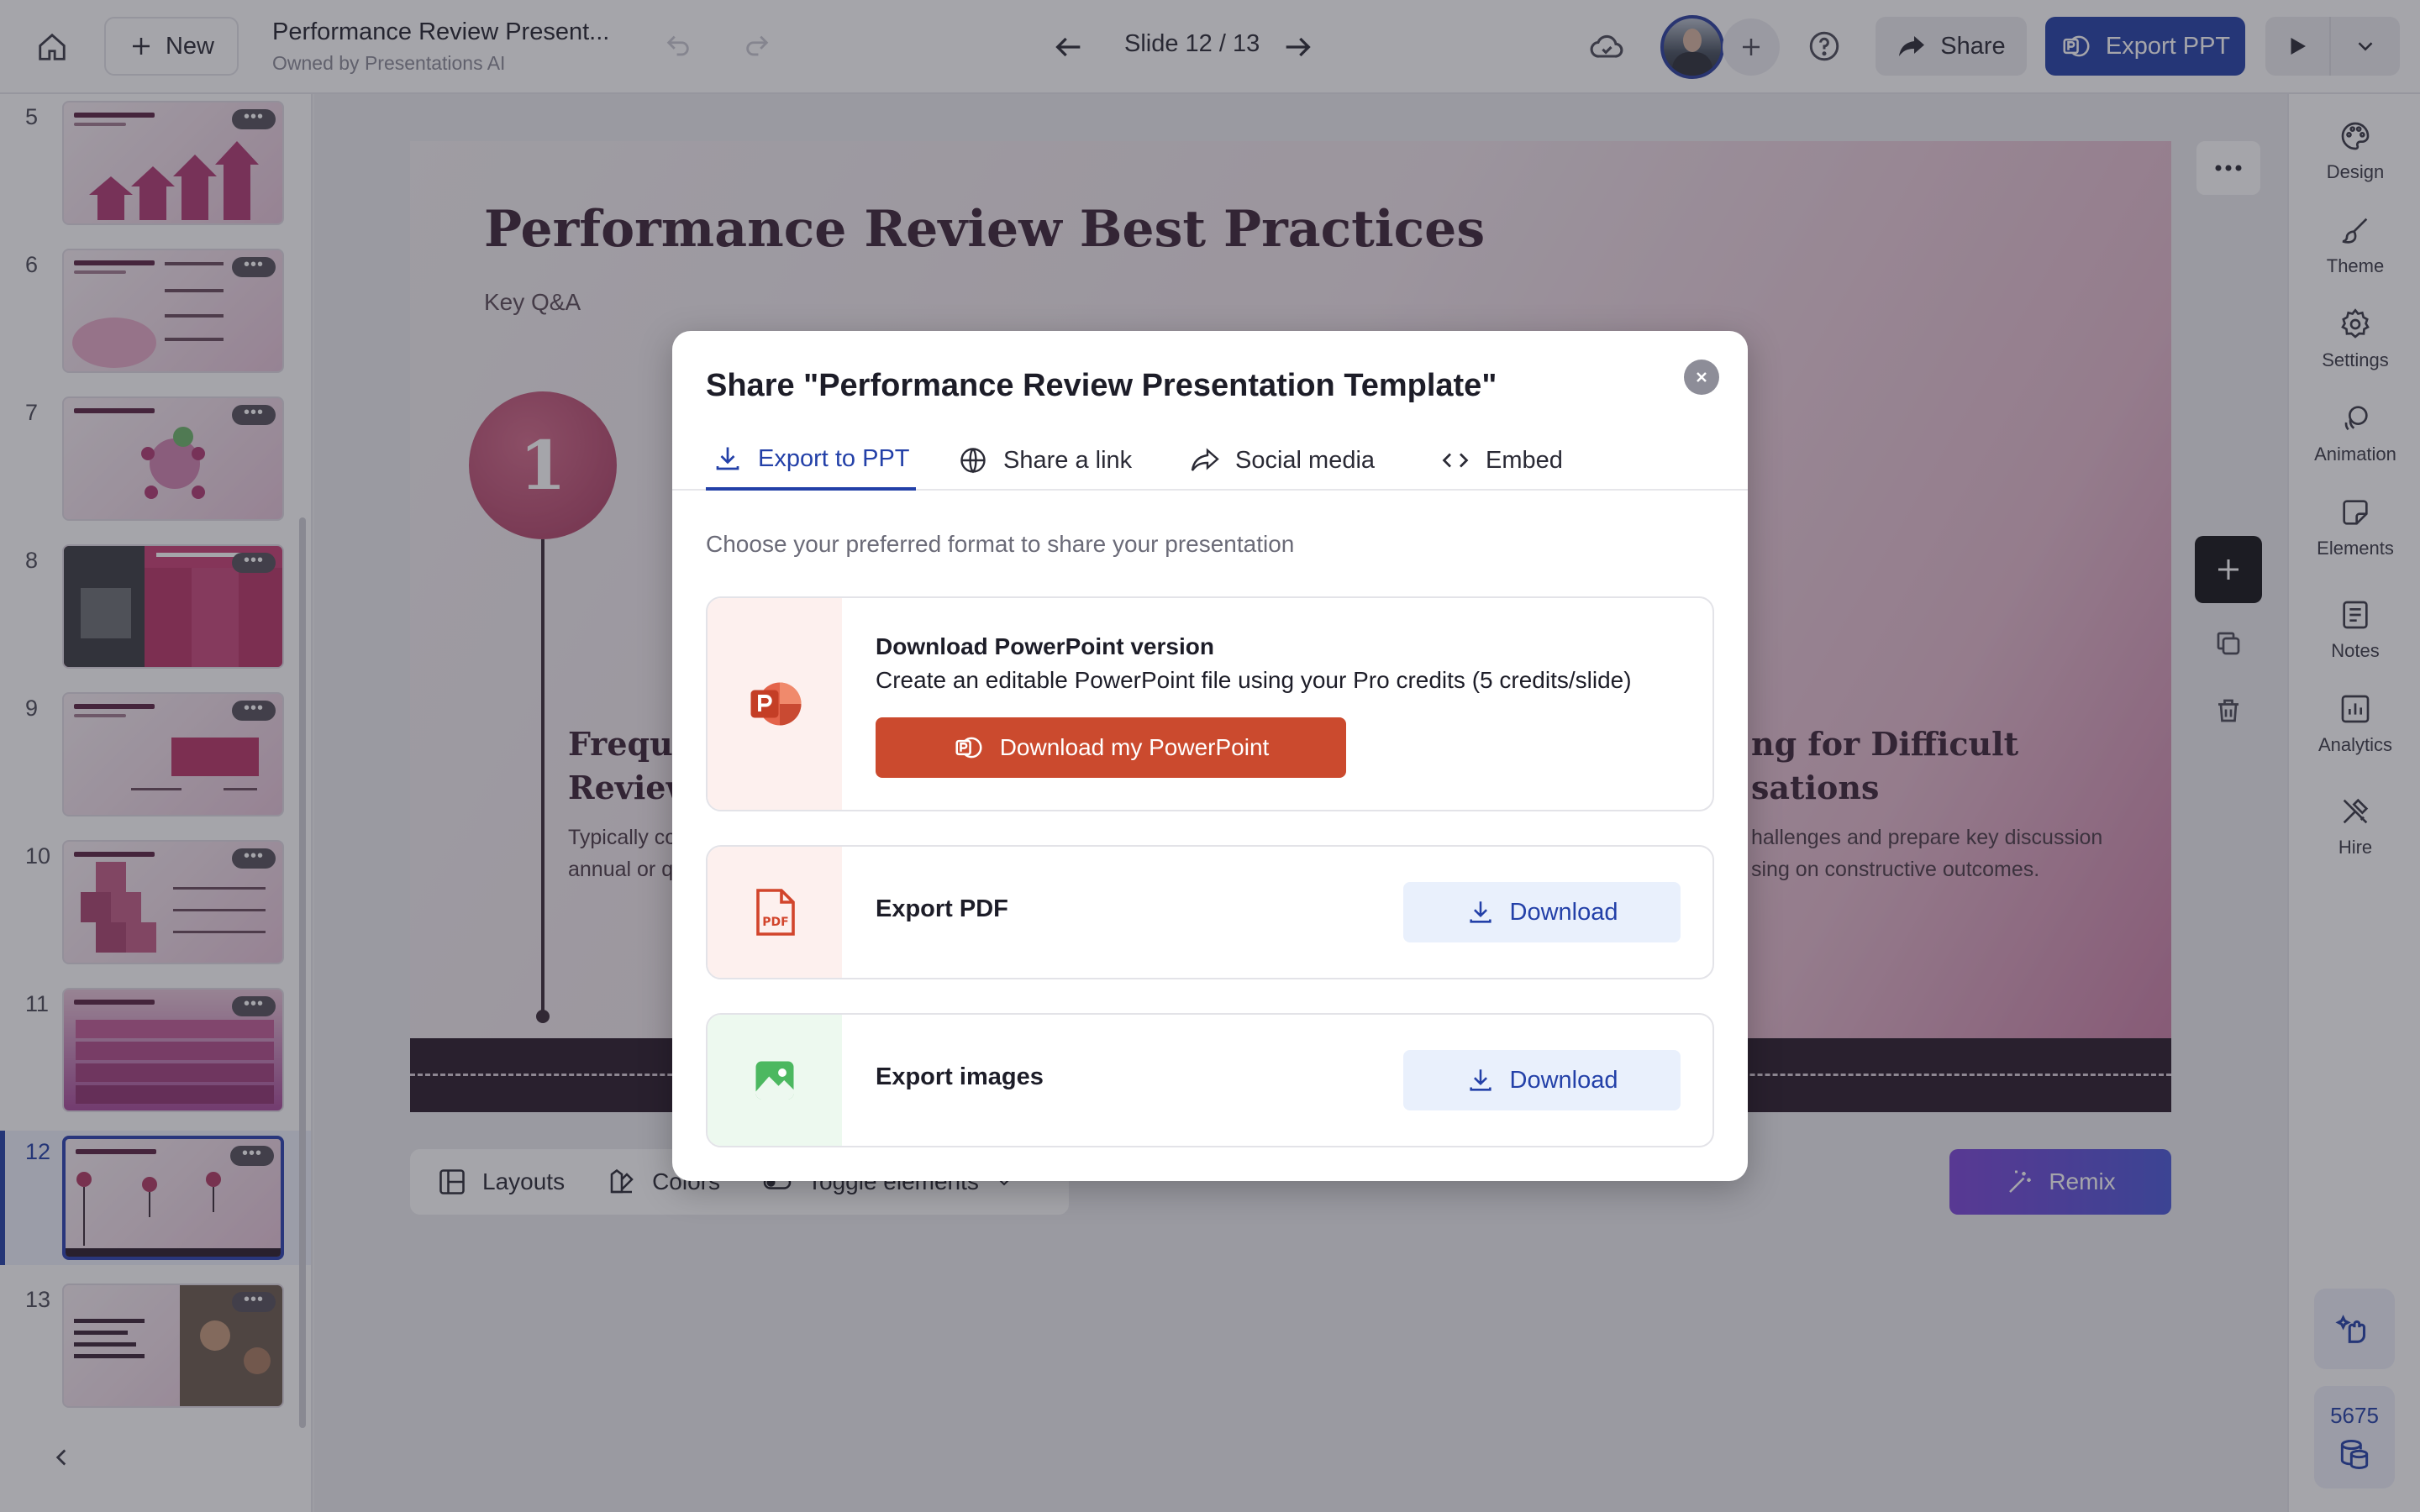 The height and width of the screenshot is (1512, 2420). I want to click on close-icon, so click(1702, 377).